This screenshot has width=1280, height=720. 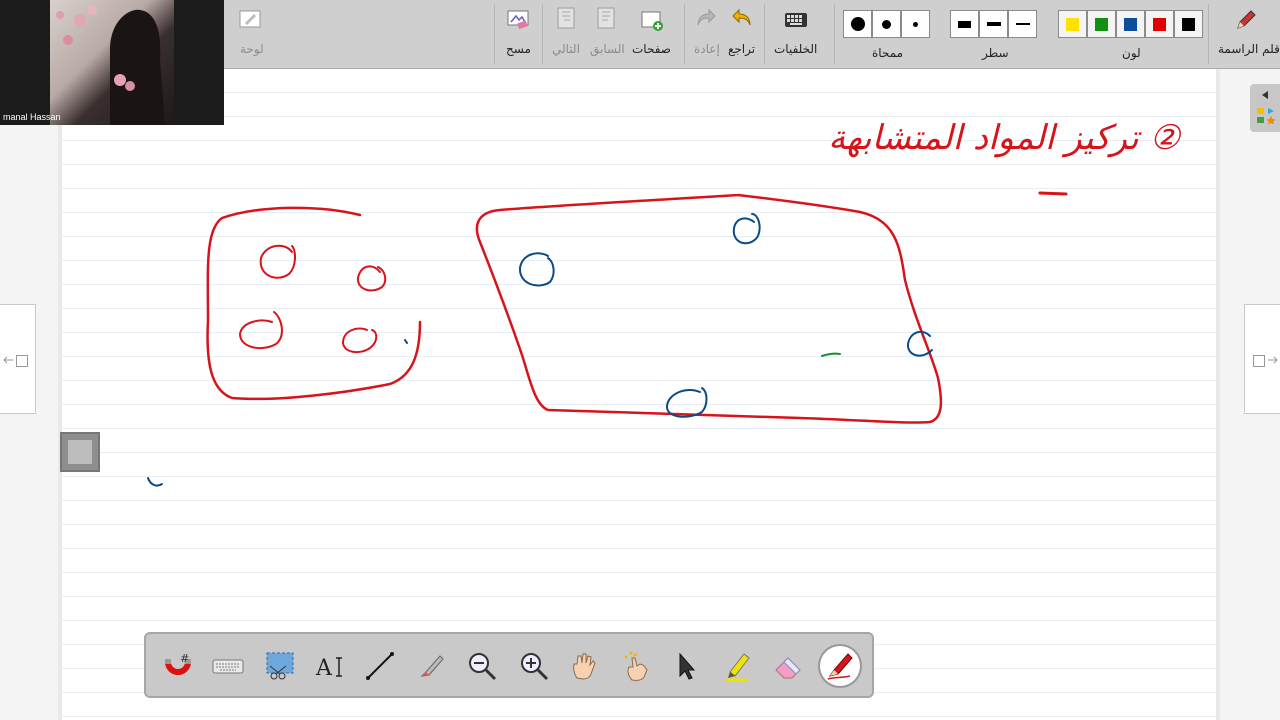 I want to click on screen-capture-button, so click(x=280, y=666).